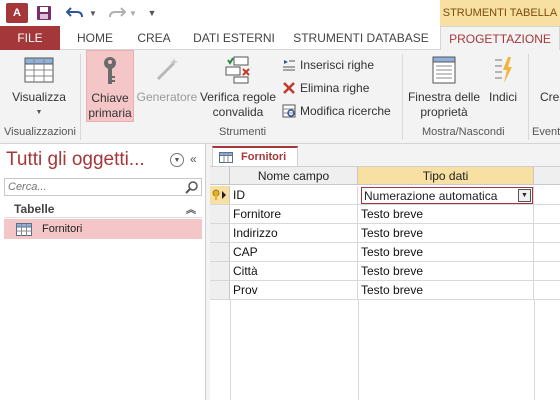 The image size is (560, 400). Describe the element at coordinates (103, 209) in the screenshot. I see `nav-group-tabelle: Tabelle ︽` at that location.